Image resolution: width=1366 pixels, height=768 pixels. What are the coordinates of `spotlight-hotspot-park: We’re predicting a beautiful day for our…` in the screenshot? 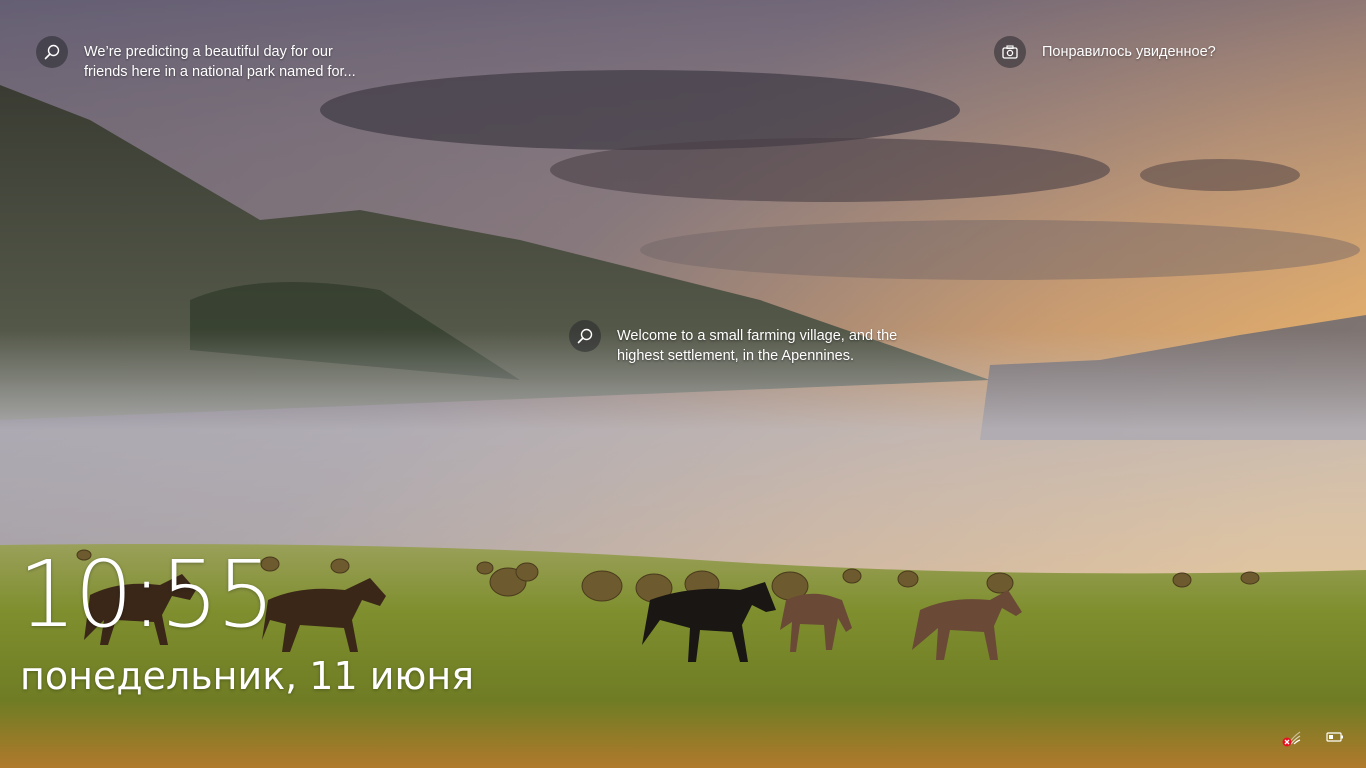 It's located at (200, 59).